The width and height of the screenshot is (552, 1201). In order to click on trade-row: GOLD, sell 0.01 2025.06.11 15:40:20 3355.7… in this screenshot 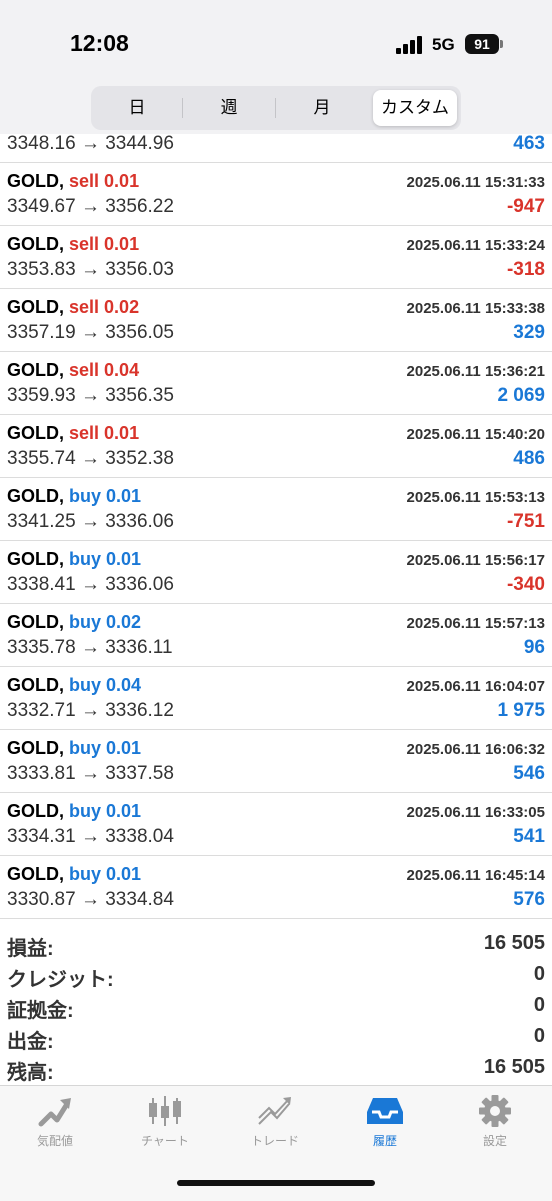, I will do `click(276, 446)`.